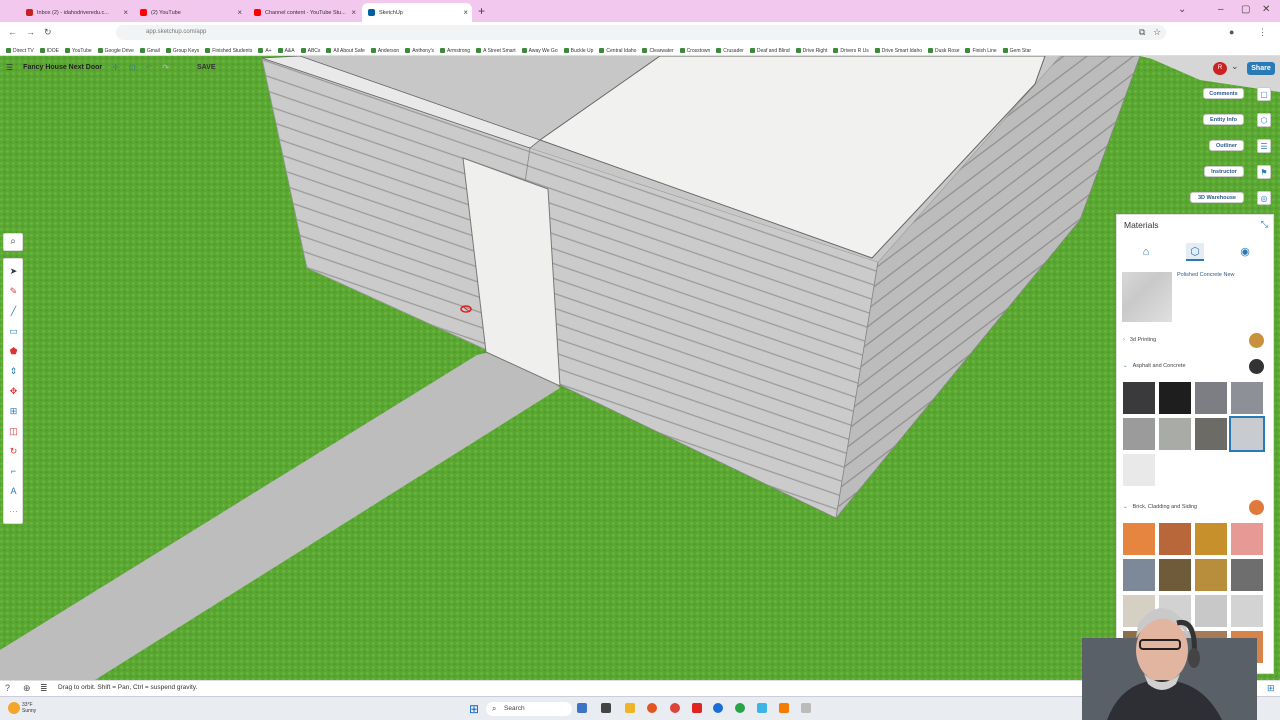 The image size is (1280, 720). Describe the element at coordinates (851, 50) in the screenshot. I see `bookmark-item: Drivers R Us` at that location.